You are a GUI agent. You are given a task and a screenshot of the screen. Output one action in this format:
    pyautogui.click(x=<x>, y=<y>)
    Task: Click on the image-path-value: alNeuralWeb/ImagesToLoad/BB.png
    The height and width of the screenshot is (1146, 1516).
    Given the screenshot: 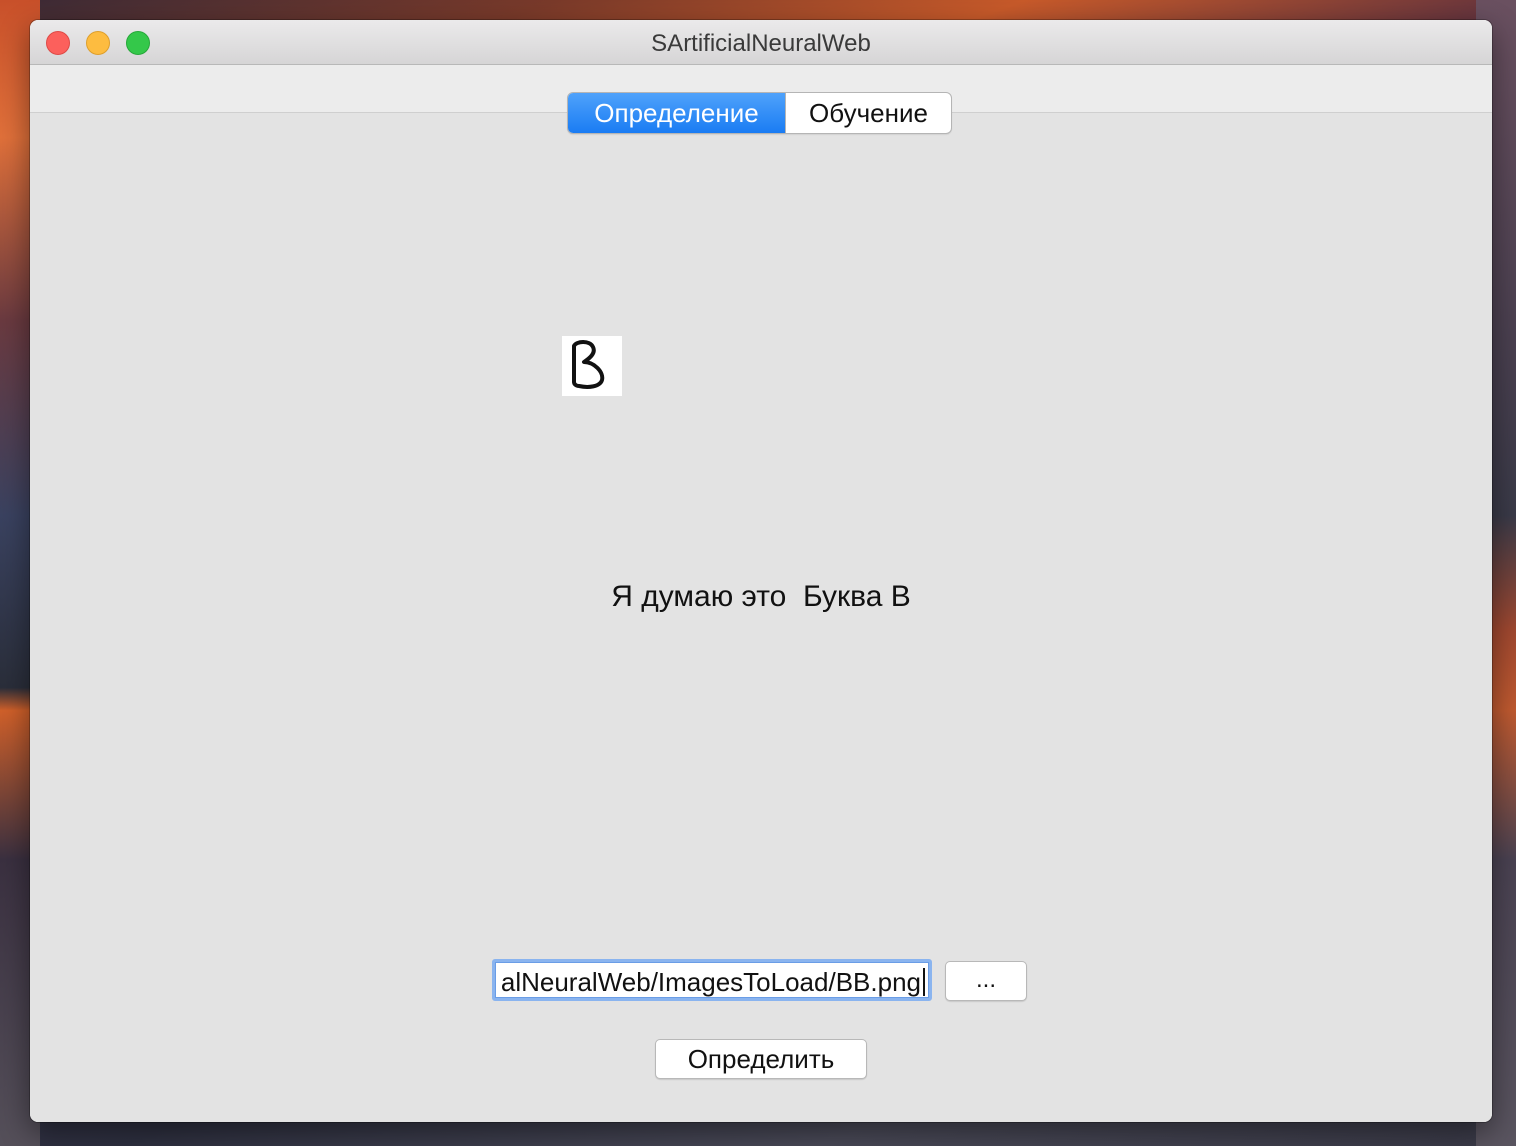 What is the action you would take?
    pyautogui.click(x=710, y=982)
    